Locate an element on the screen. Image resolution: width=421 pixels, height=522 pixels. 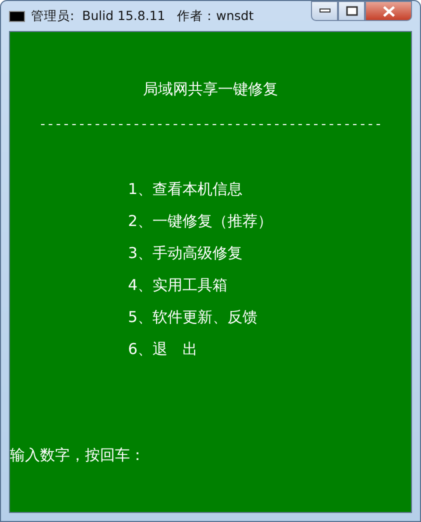
close-button is located at coordinates (388, 11).